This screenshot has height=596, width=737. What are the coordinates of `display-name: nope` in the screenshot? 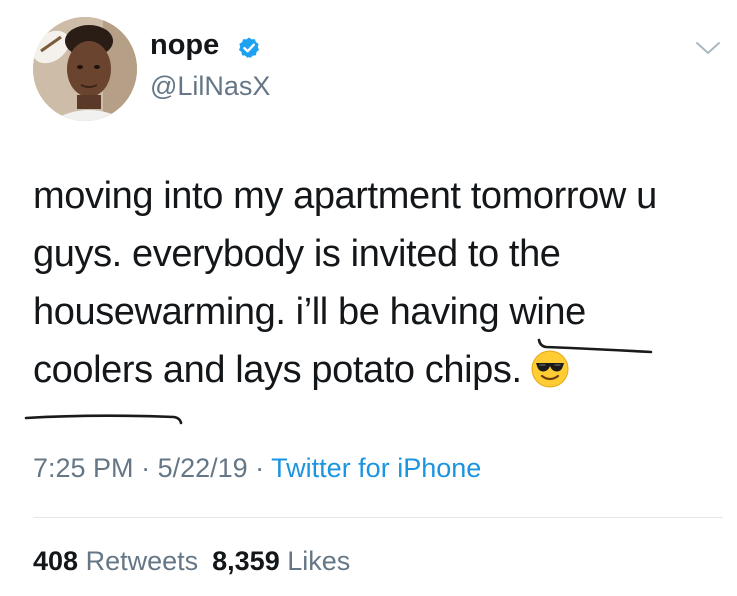 It's located at (184, 45).